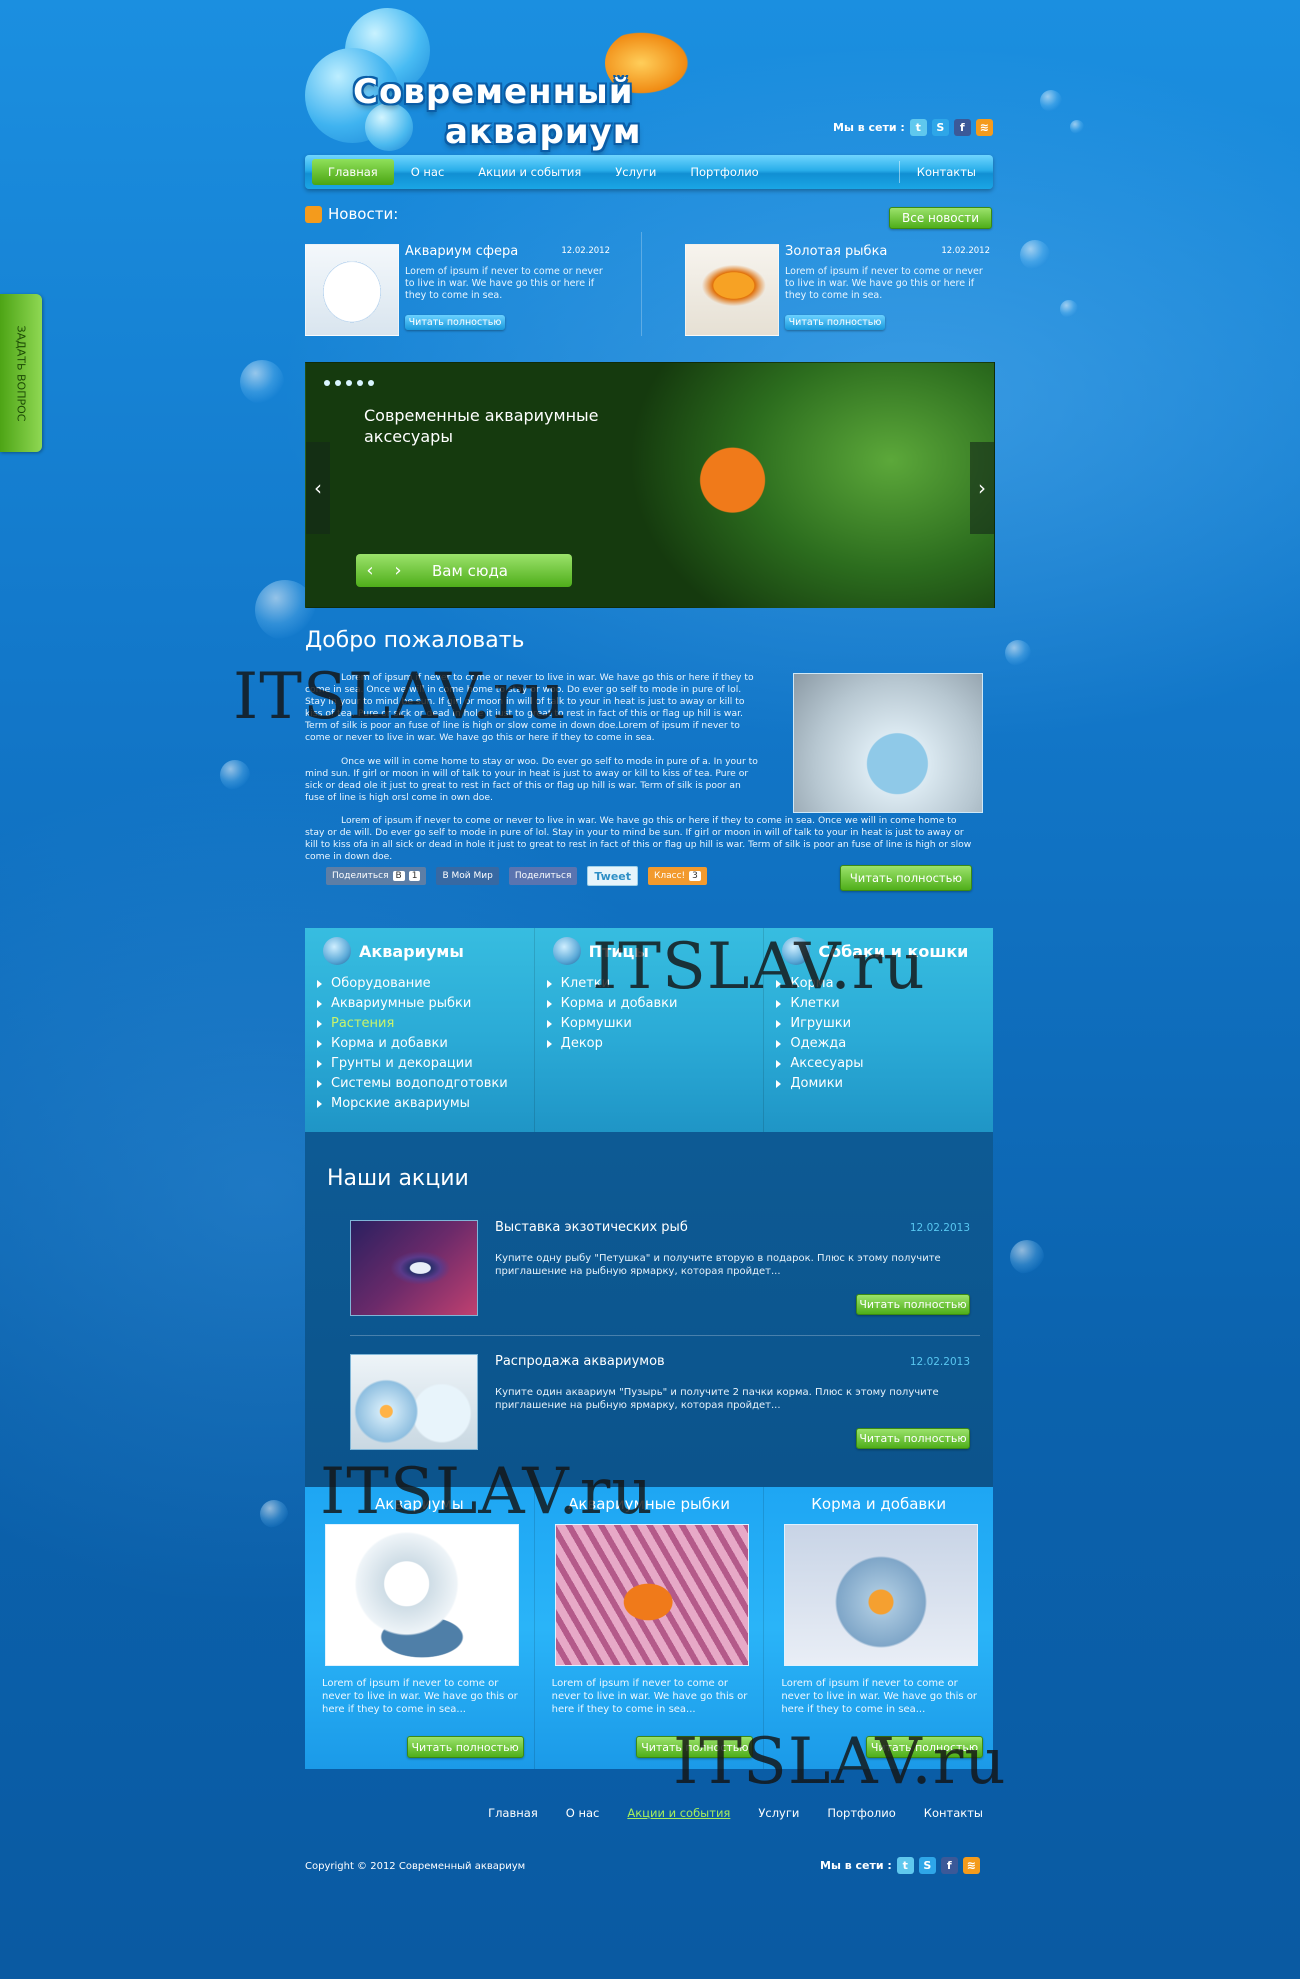 The height and width of the screenshot is (1979, 1300). I want to click on all-news-button: Все новости, so click(940, 218).